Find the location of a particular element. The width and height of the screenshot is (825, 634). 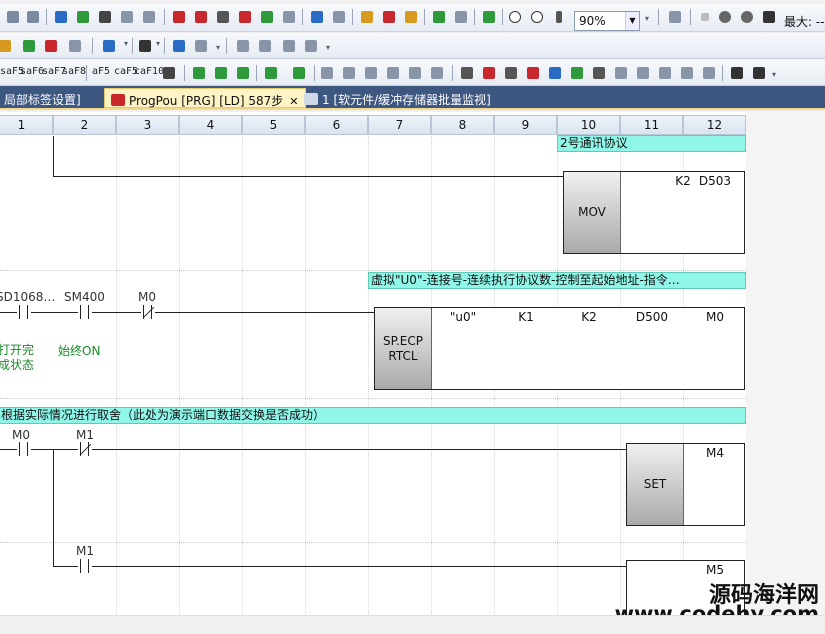

check-all-circle-icon is located at coordinates (747, 17).